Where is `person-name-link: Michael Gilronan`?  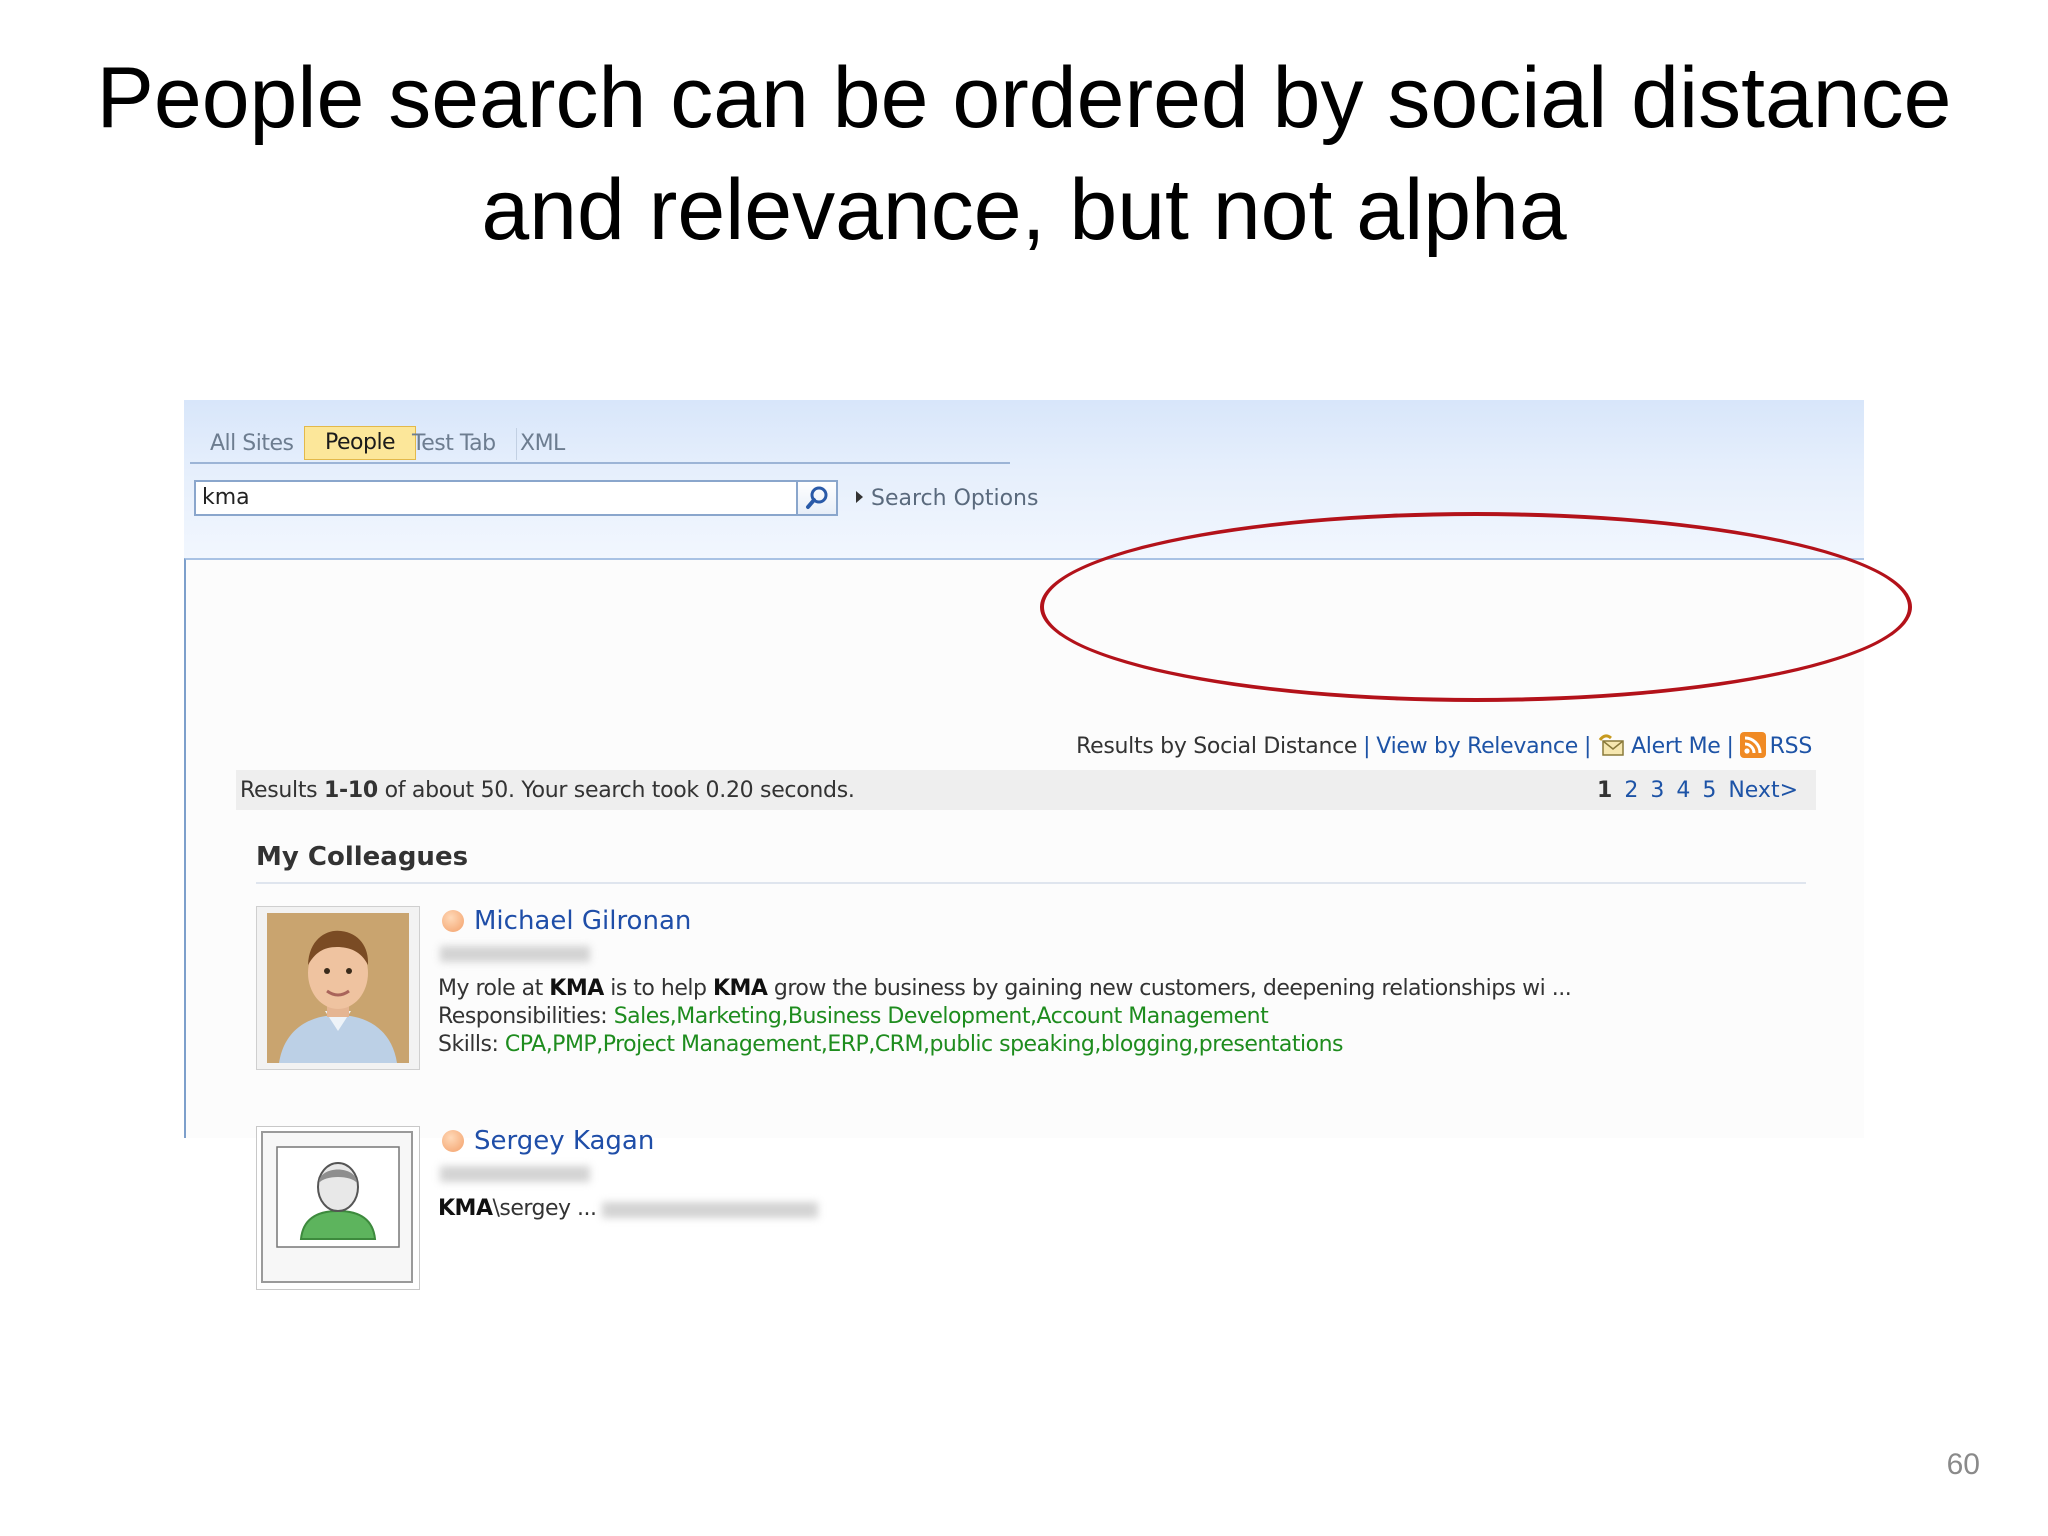
person-name-link: Michael Gilronan is located at coordinates (582, 921).